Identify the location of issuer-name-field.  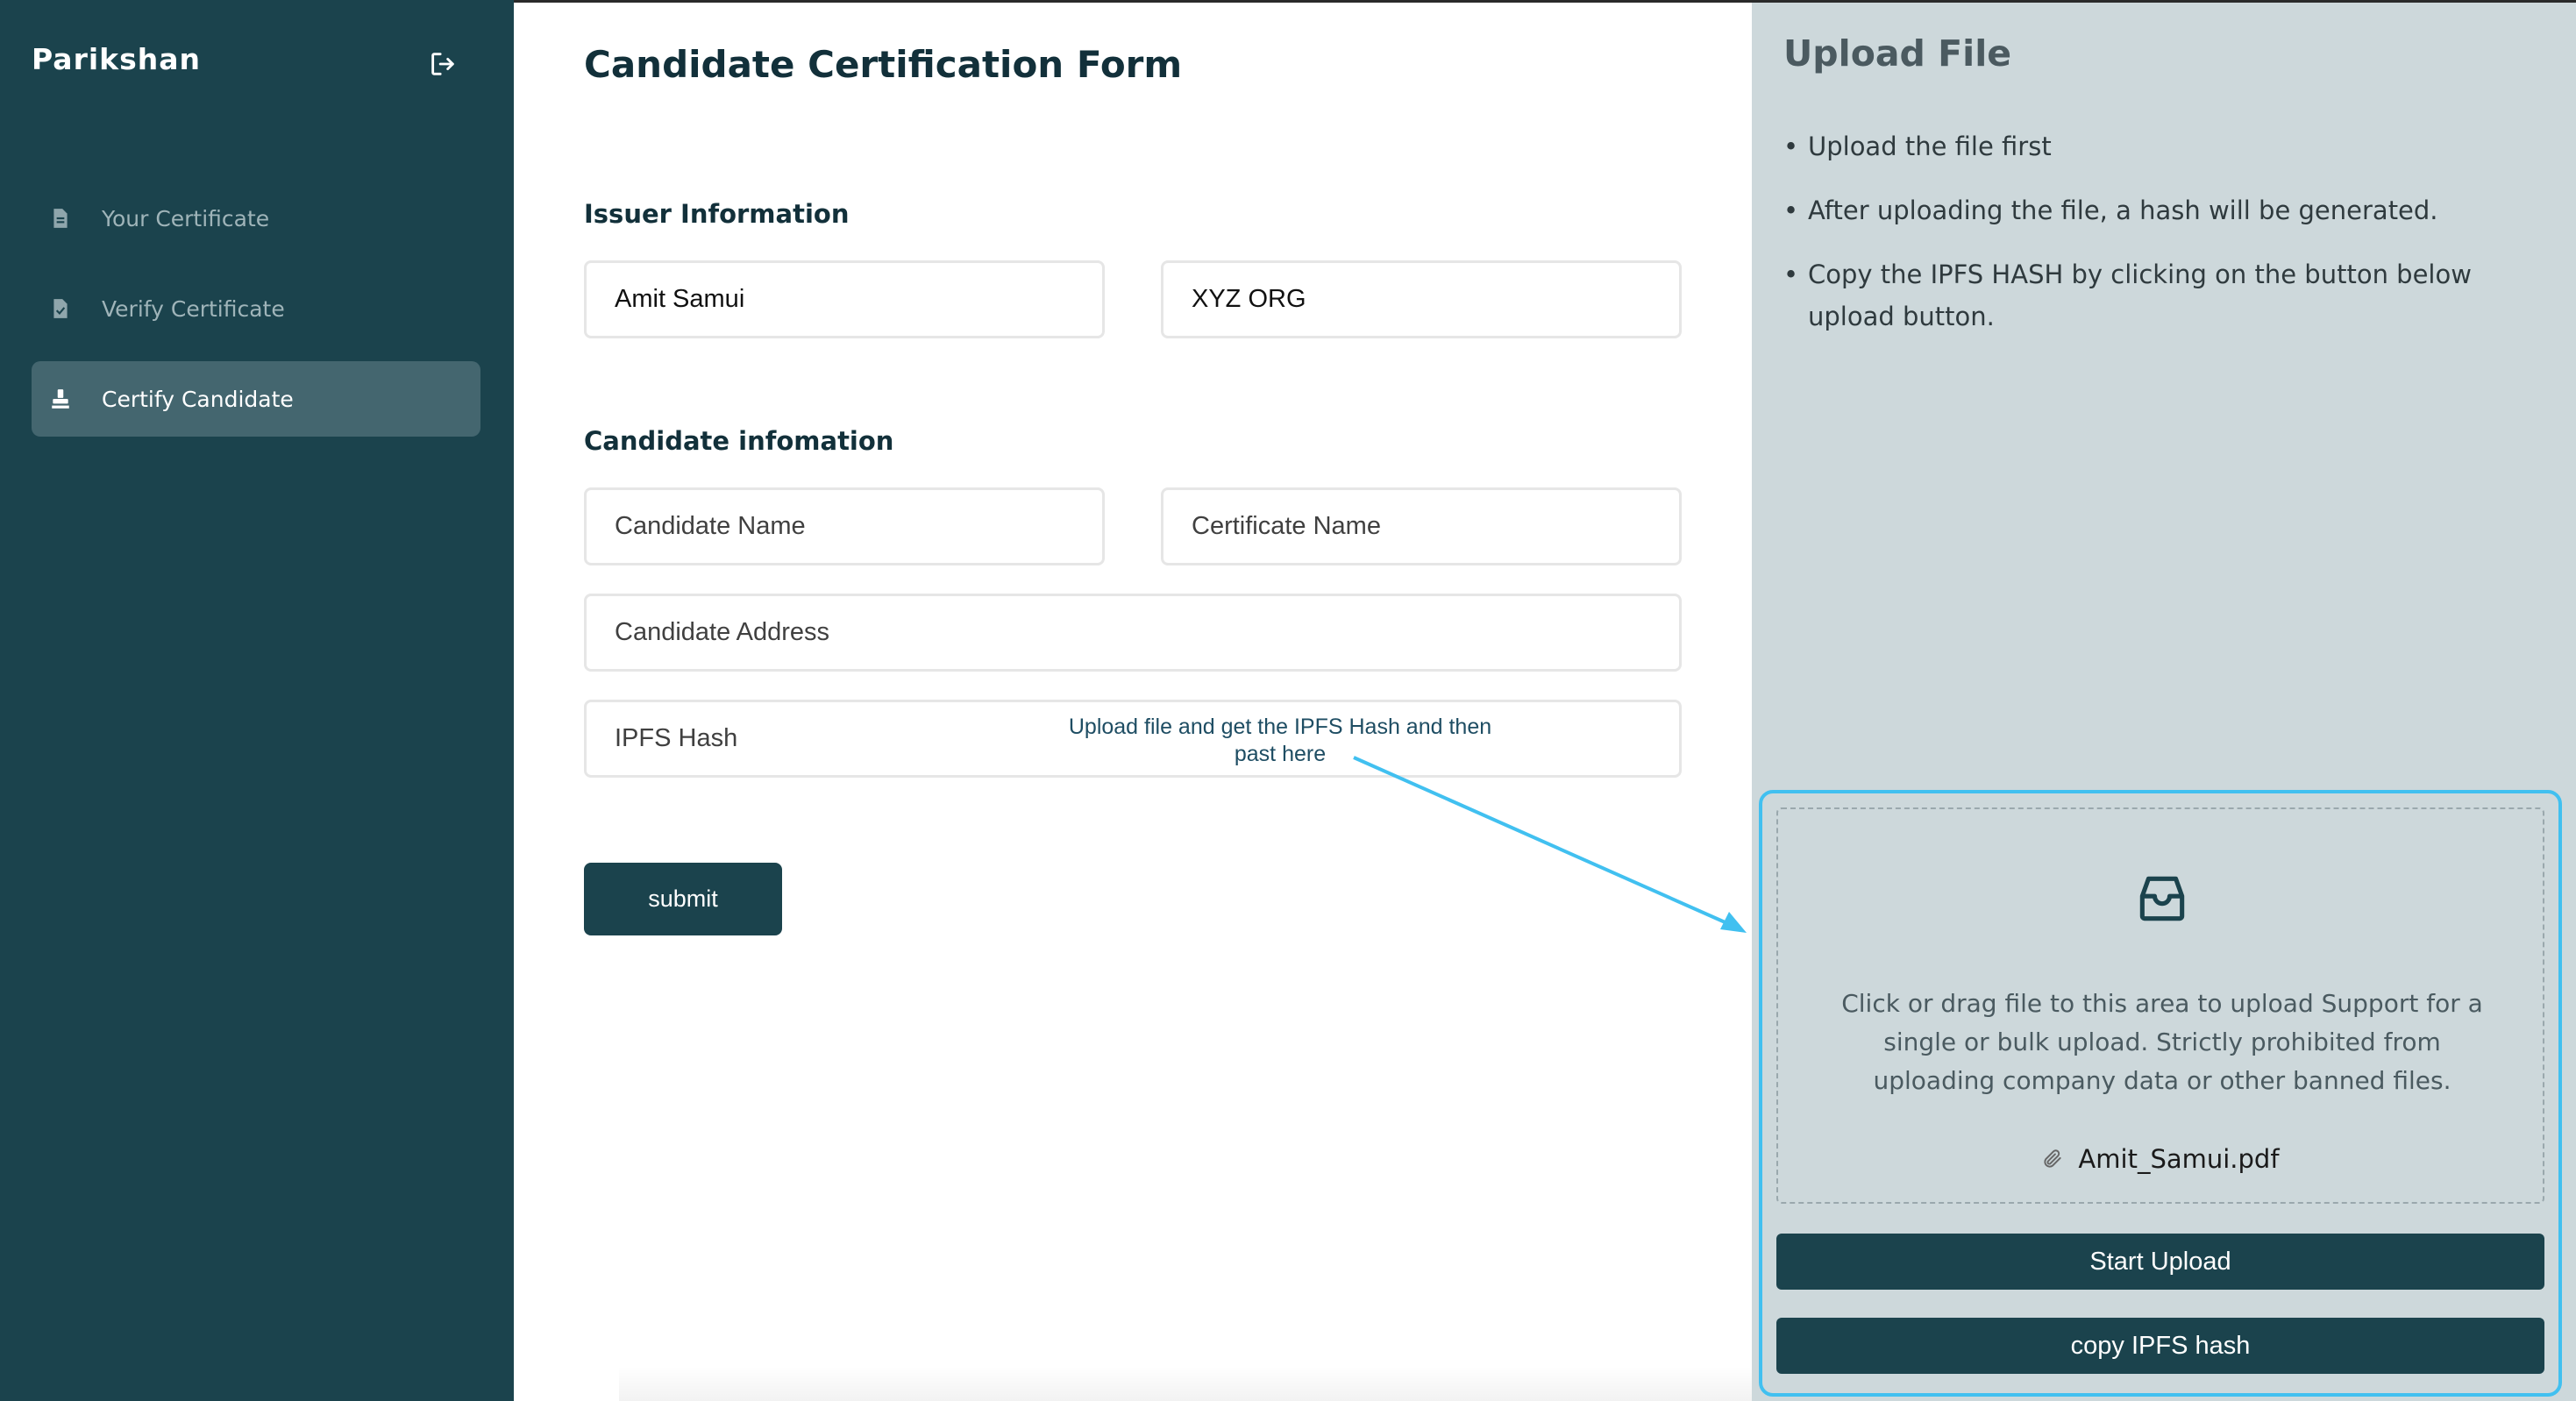
(844, 299).